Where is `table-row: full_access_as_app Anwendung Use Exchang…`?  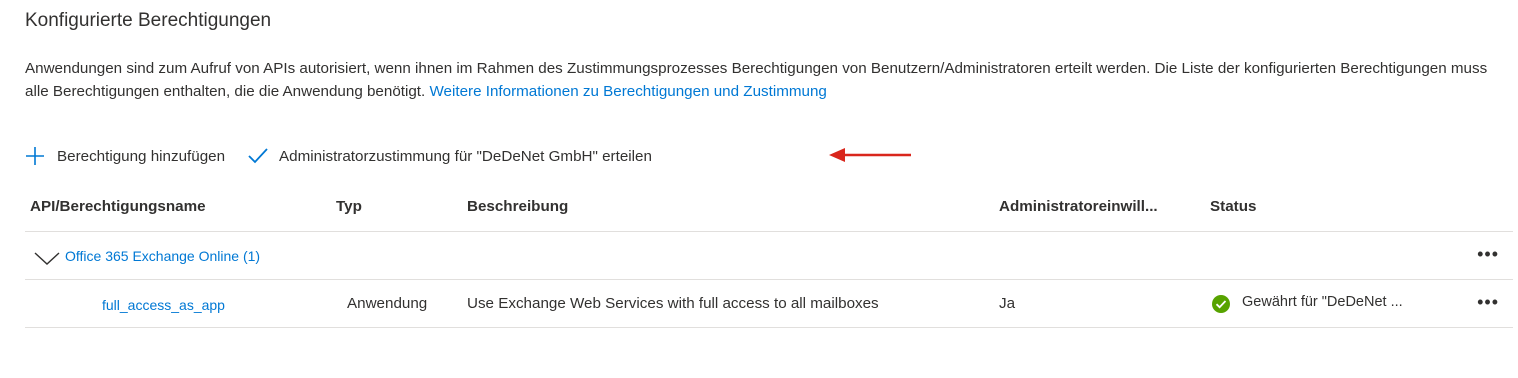
table-row: full_access_as_app Anwendung Use Exchang… is located at coordinates (769, 304).